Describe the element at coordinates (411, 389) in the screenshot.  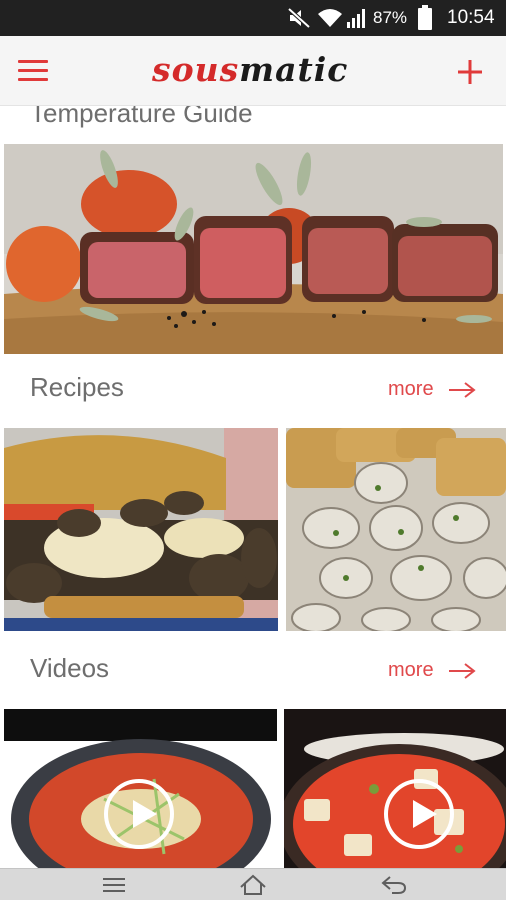
I see `recipes-more-label: more` at that location.